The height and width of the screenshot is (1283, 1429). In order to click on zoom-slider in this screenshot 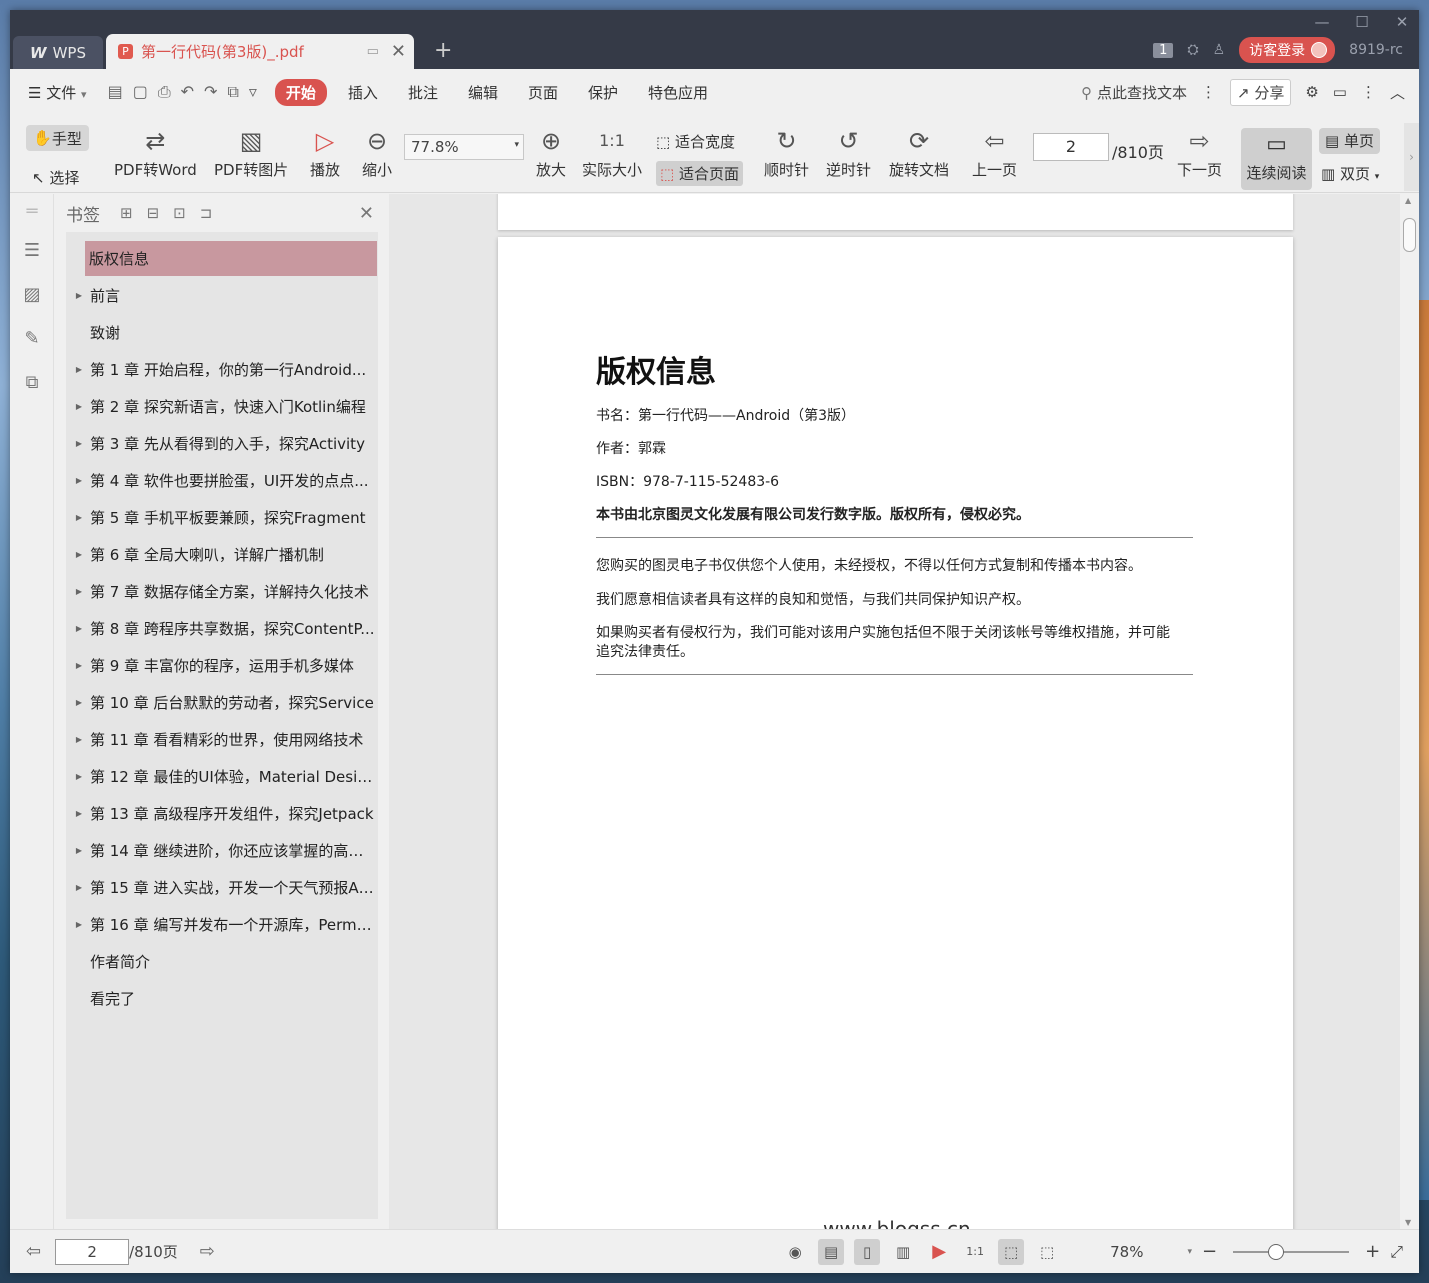, I will do `click(1291, 1251)`.